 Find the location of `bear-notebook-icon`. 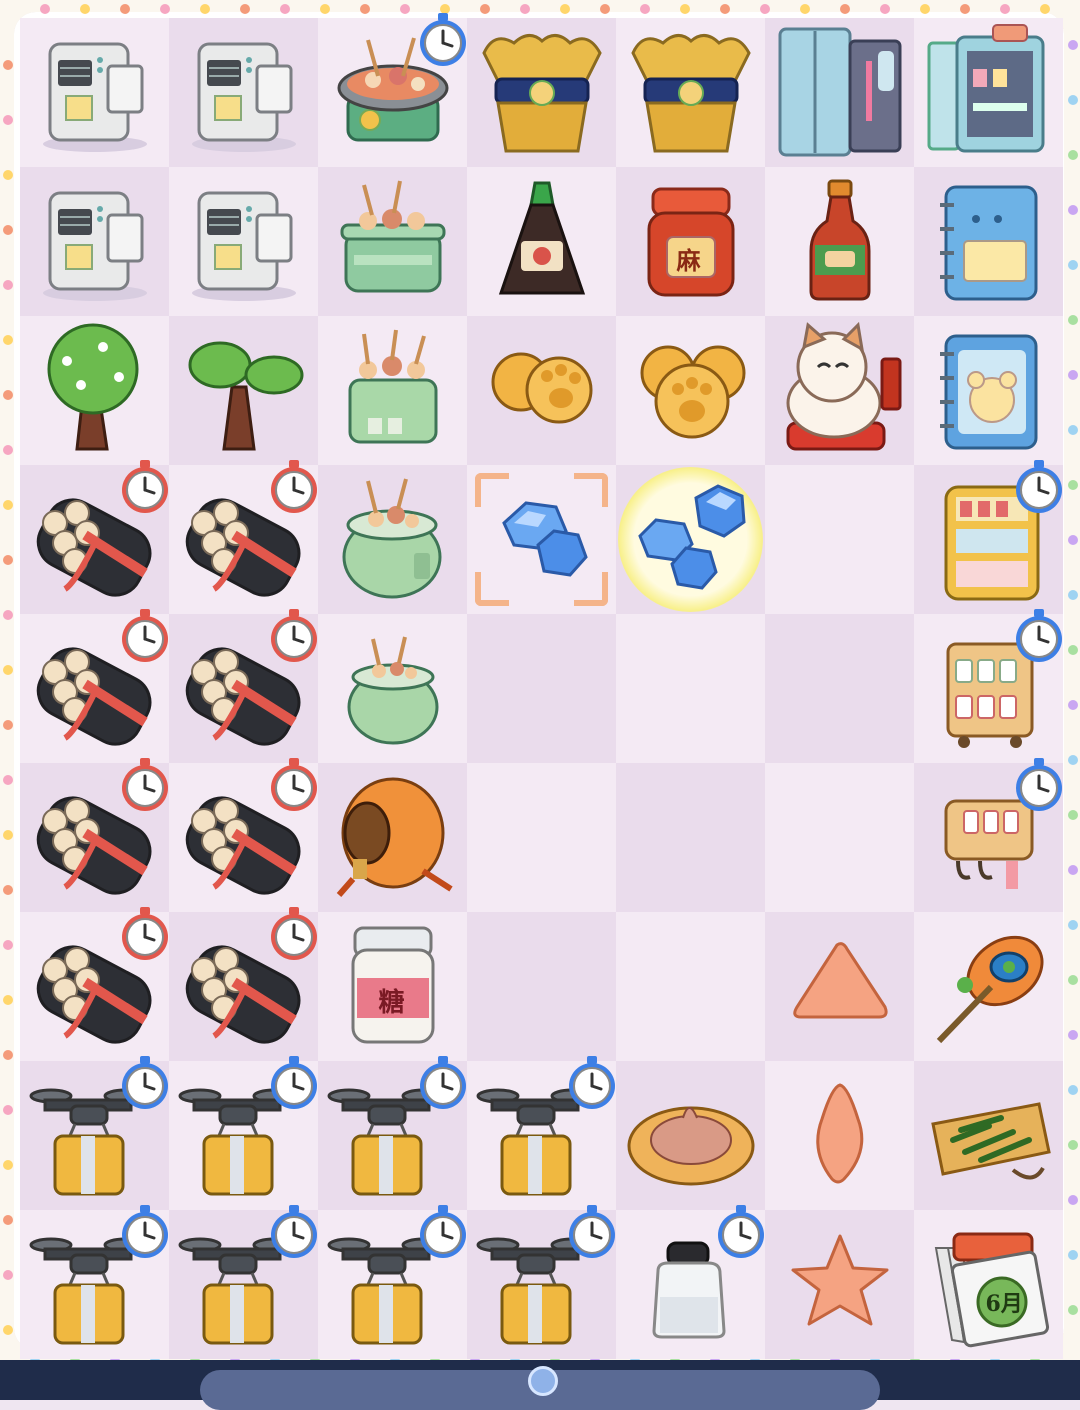

bear-notebook-icon is located at coordinates (989, 391).